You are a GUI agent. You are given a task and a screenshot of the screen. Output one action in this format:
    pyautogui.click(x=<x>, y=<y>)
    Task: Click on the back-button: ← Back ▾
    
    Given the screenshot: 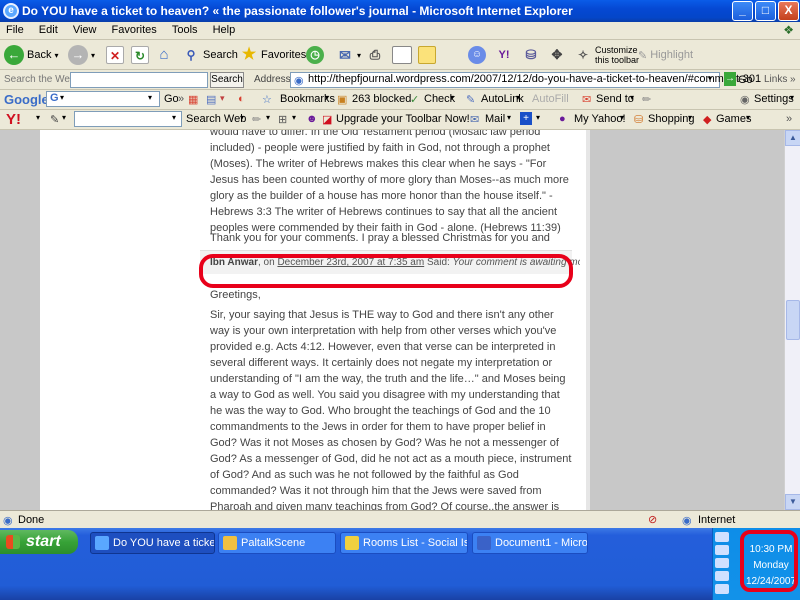 What is the action you would take?
    pyautogui.click(x=31, y=55)
    